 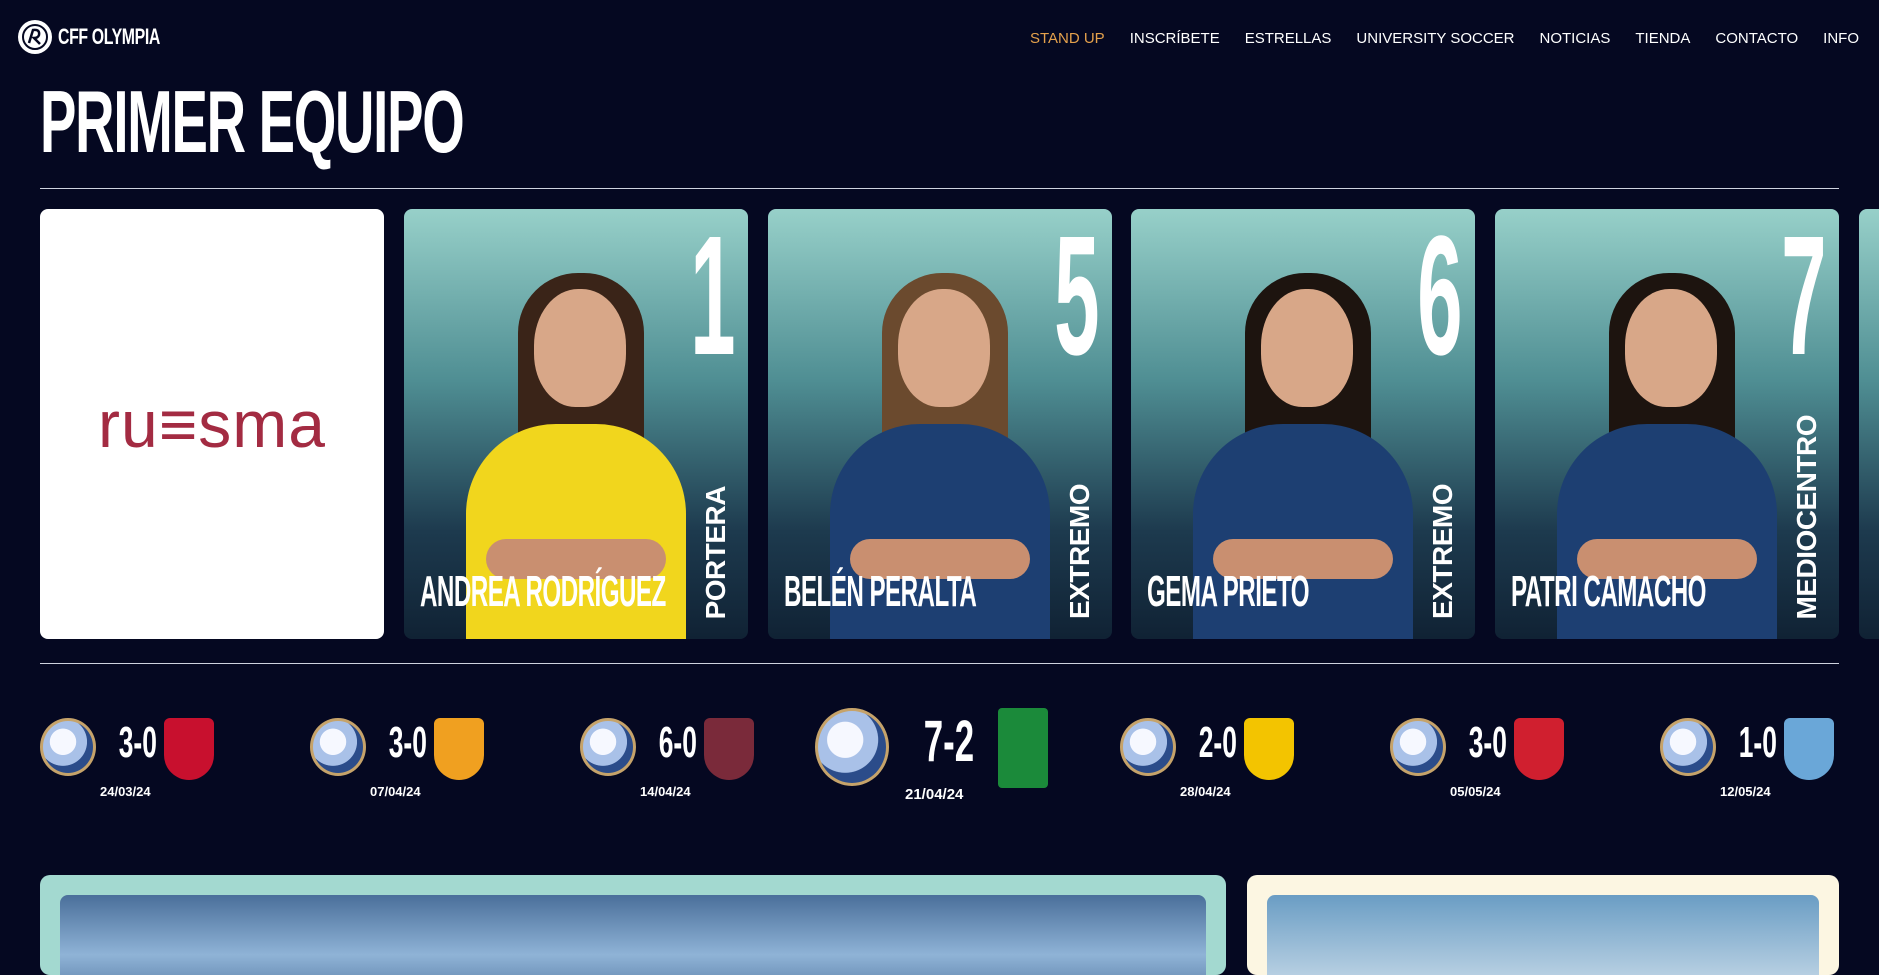 I want to click on nav-item-estrellas: ESTRELLAS, so click(x=1288, y=38).